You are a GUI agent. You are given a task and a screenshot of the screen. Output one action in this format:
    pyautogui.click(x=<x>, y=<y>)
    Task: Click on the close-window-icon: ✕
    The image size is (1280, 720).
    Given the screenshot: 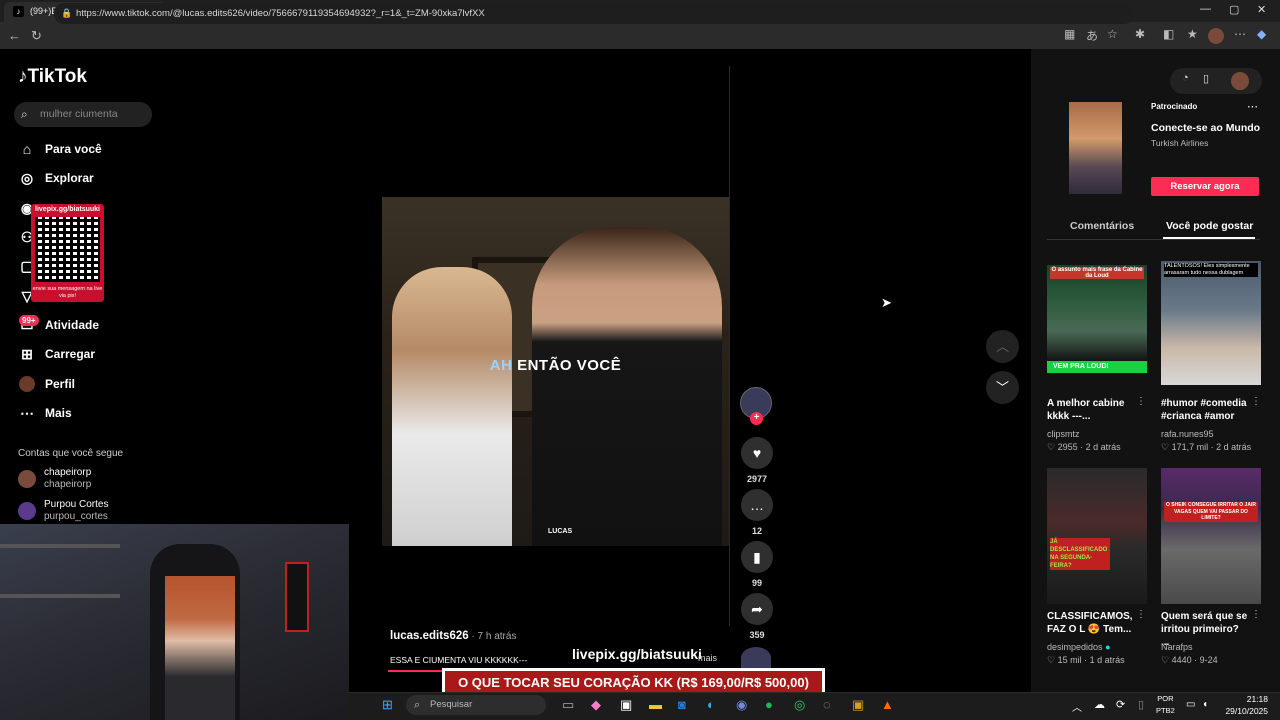 What is the action you would take?
    pyautogui.click(x=1261, y=9)
    